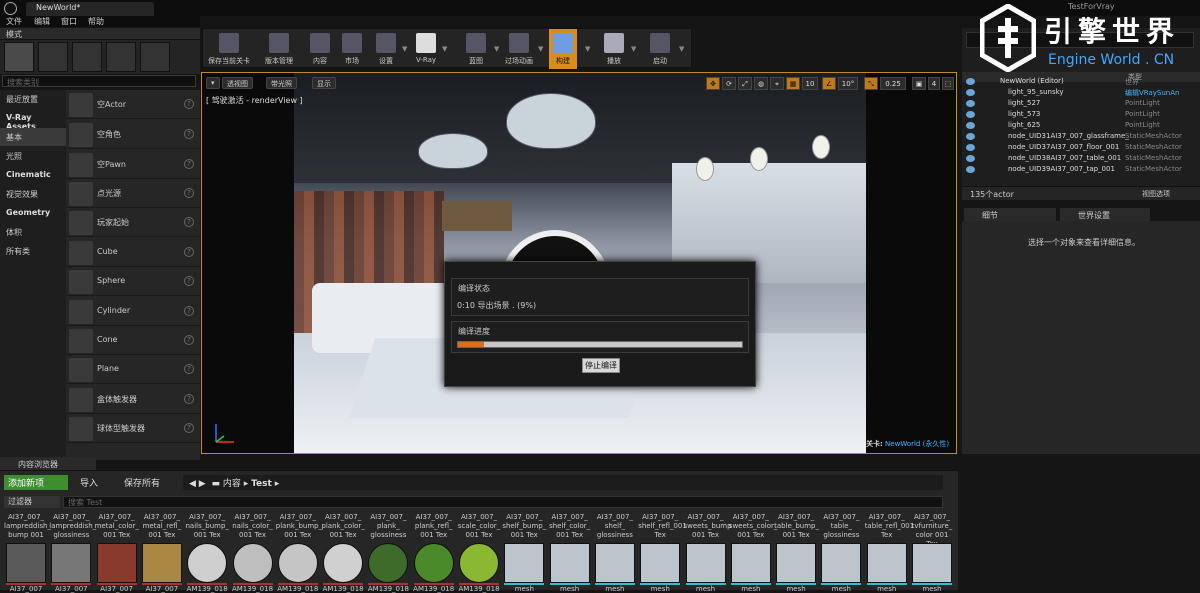  I want to click on launch-button: 启动, so click(660, 49).